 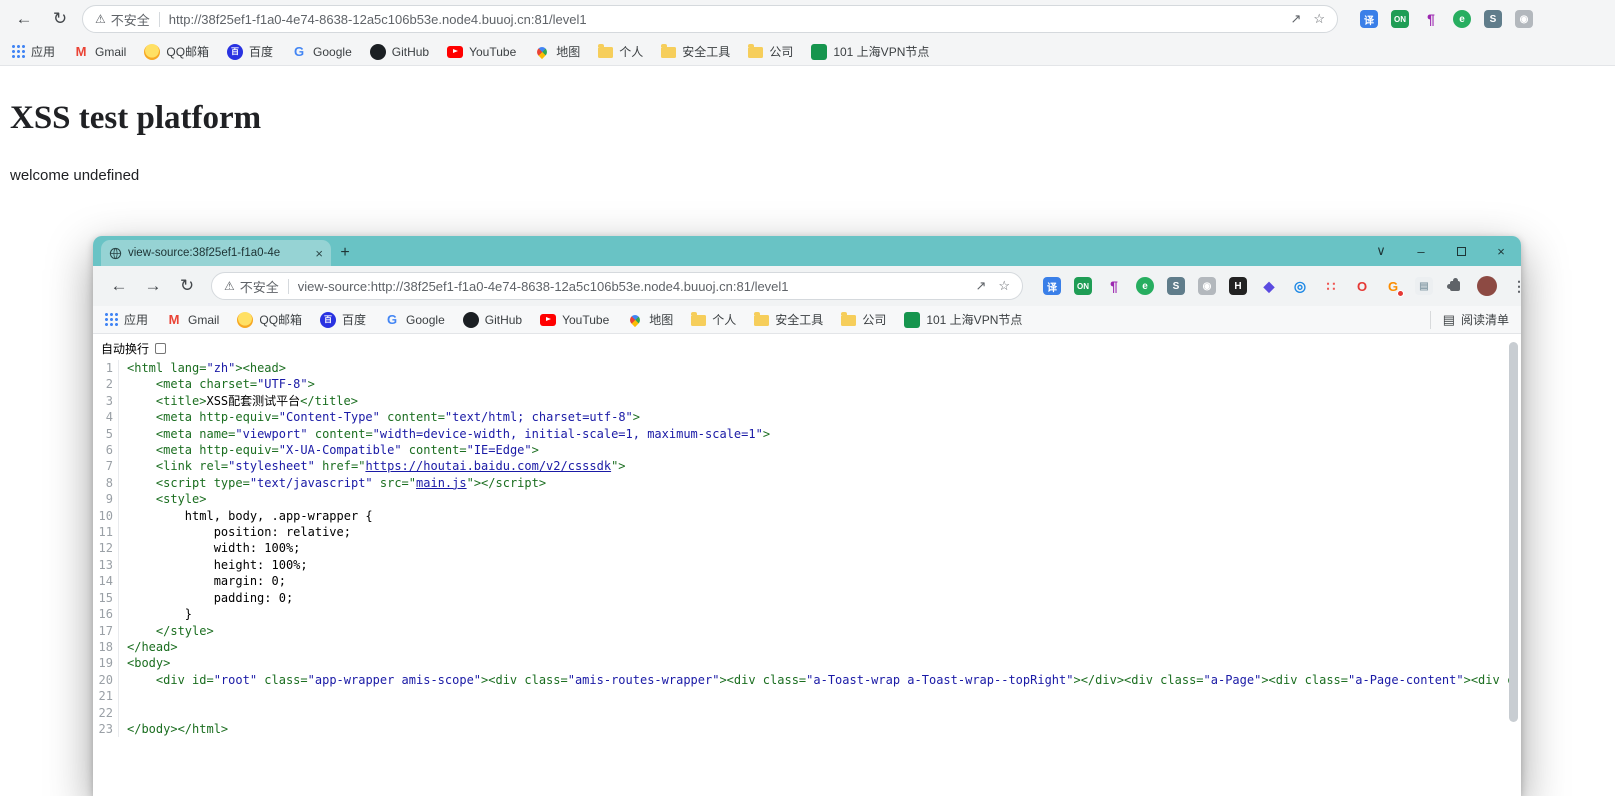 What do you see at coordinates (106, 581) in the screenshot?
I see `line-number: 14` at bounding box center [106, 581].